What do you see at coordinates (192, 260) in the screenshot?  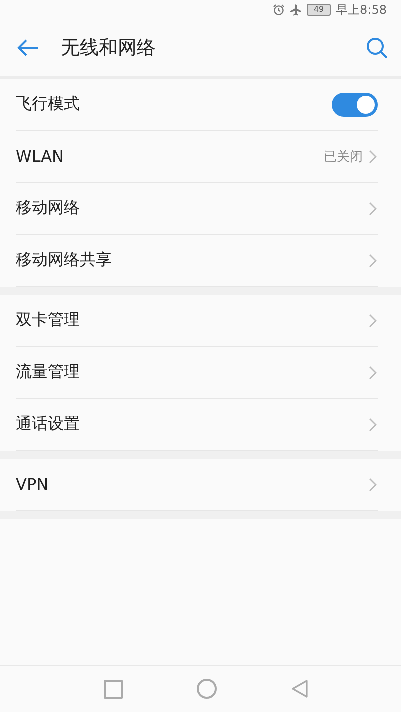 I see `setting-label: 移动网络共享` at bounding box center [192, 260].